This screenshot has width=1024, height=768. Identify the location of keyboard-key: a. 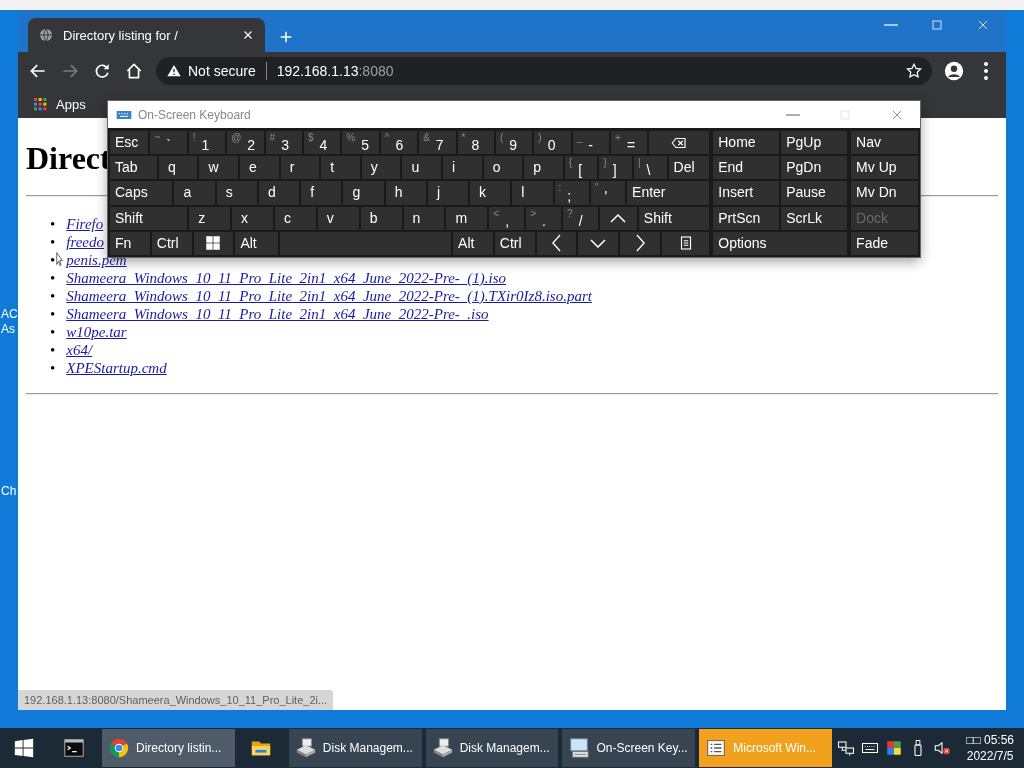
(194, 193).